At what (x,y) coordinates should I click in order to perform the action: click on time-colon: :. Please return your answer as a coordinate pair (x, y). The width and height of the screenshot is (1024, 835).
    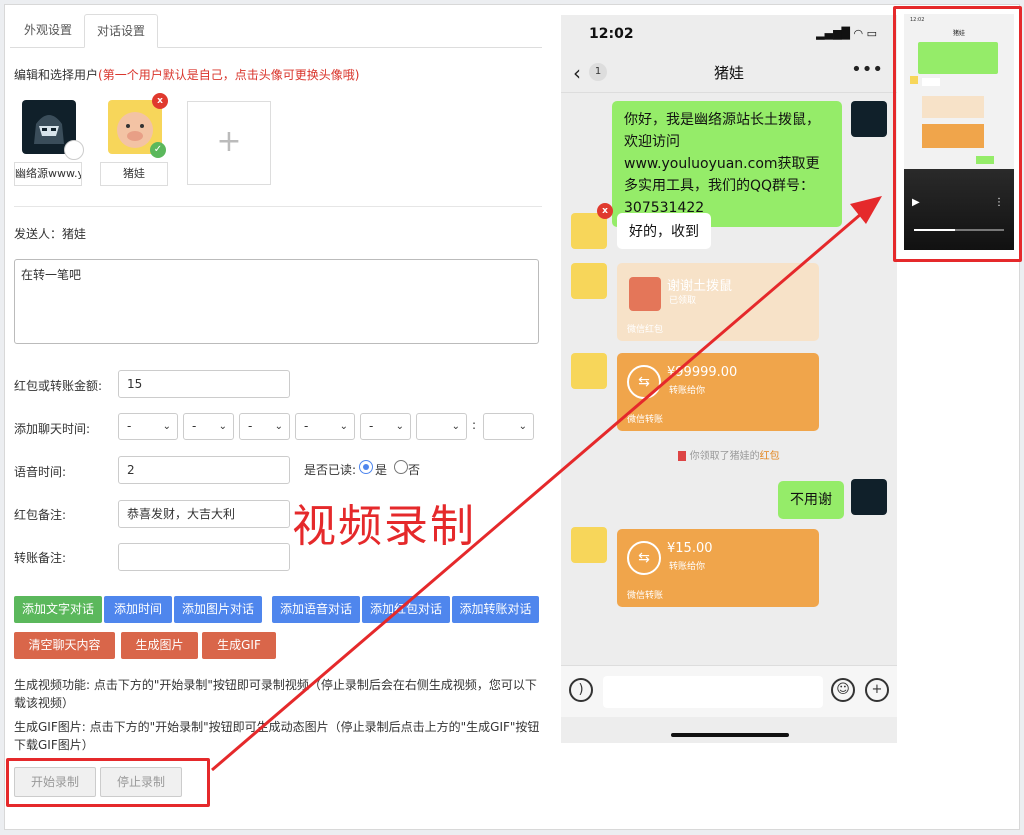
    Looking at the image, I should click on (474, 425).